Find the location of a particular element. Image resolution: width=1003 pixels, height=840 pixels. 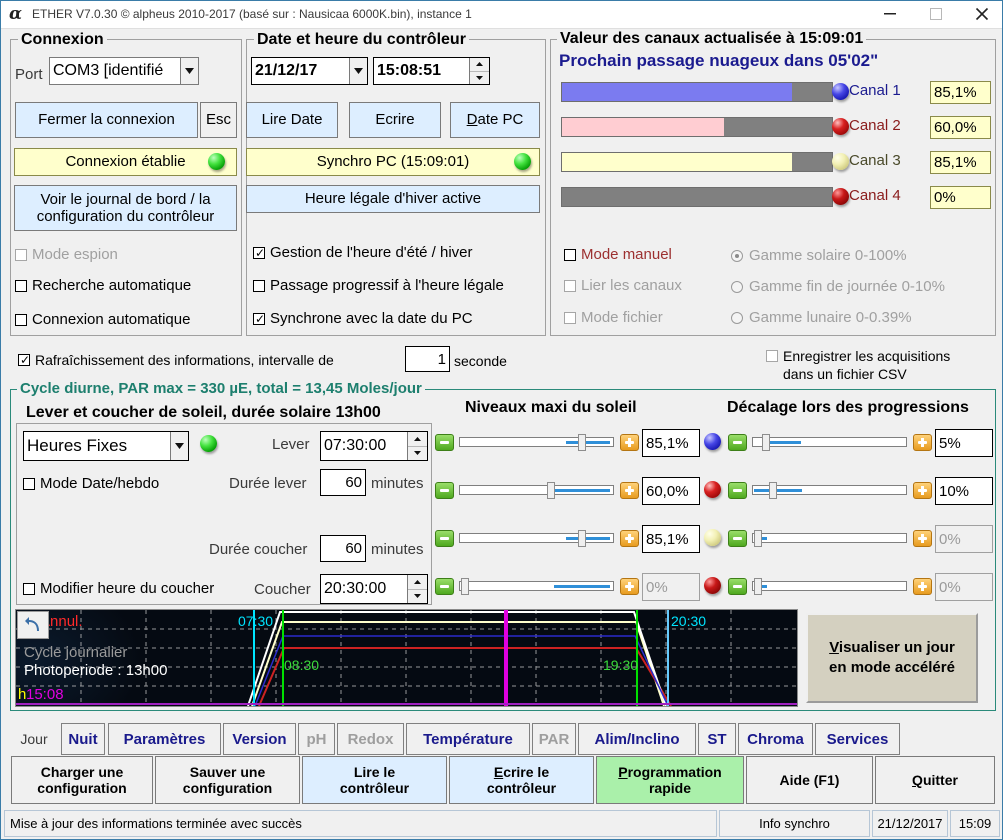

maxi-4-decrease-button is located at coordinates (444, 586).